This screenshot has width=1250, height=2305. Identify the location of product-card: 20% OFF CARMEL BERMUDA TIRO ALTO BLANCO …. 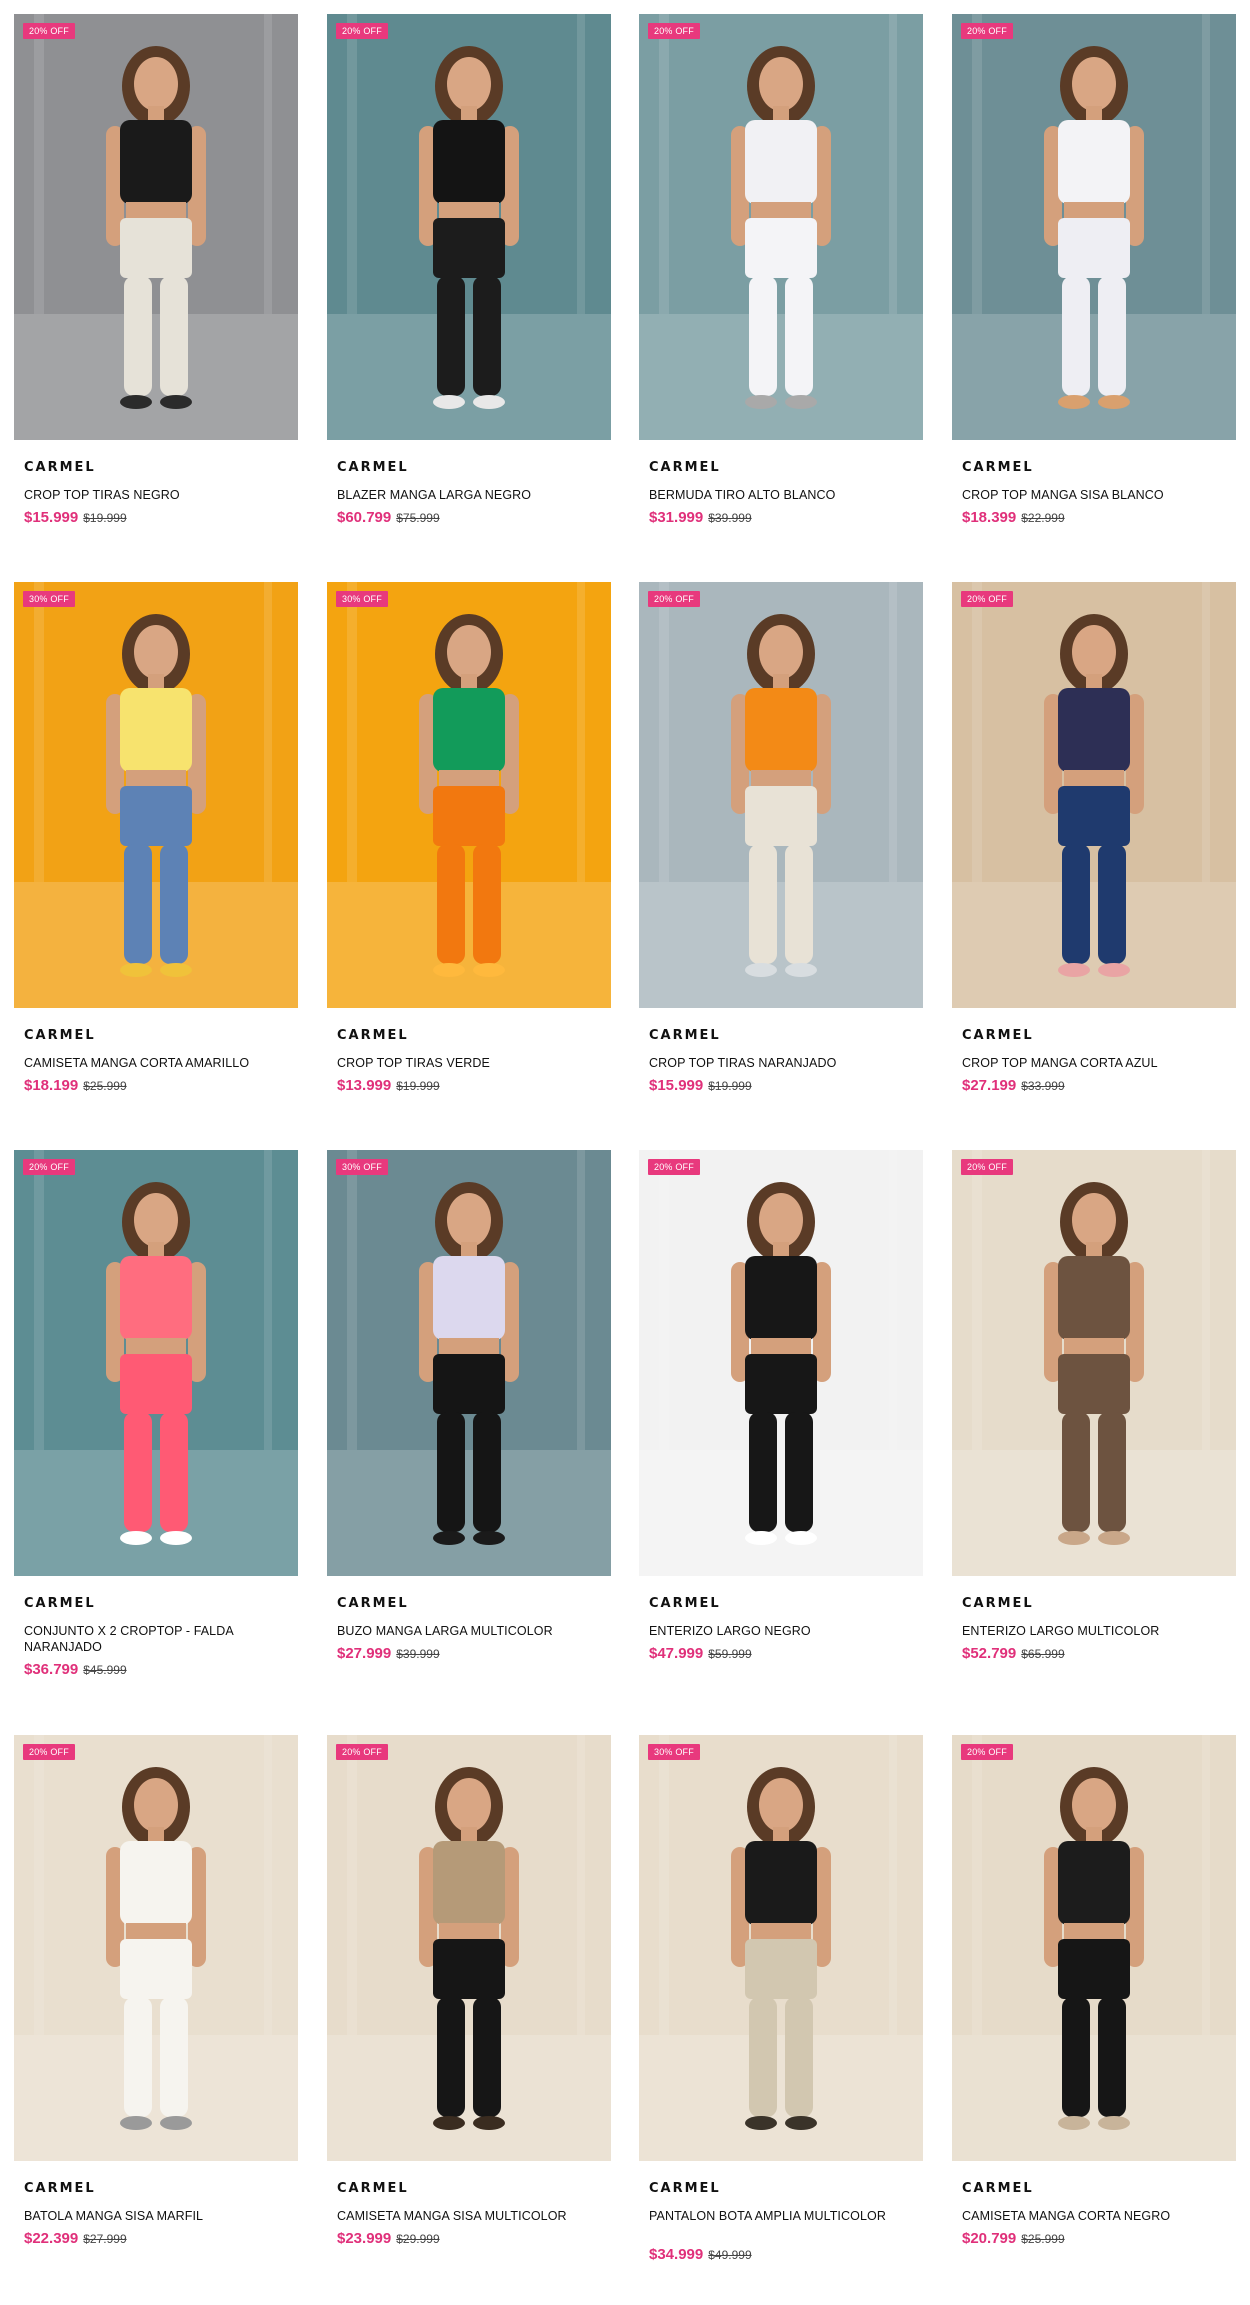
(781, 270).